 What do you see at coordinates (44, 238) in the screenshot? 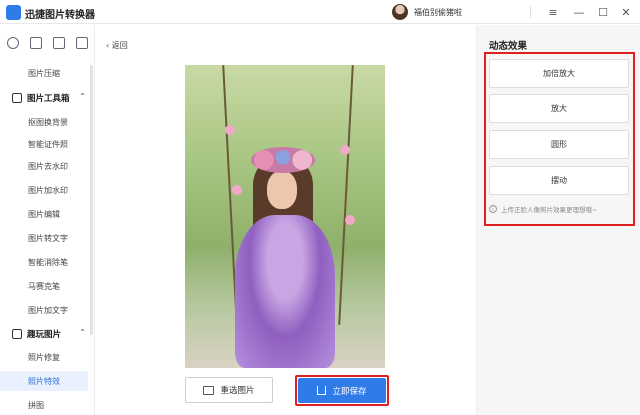
I see `sidebar-item-image-to-text: 图片转文字` at bounding box center [44, 238].